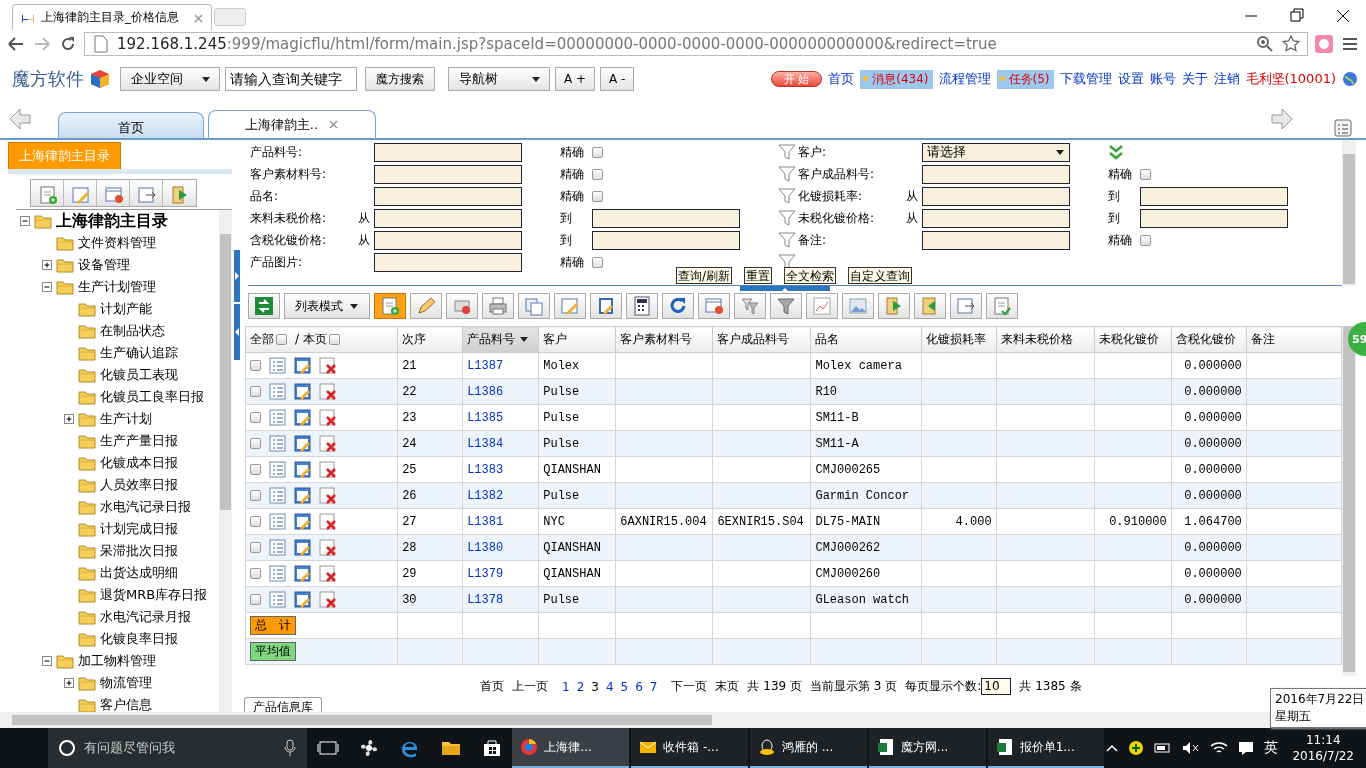 Image resolution: width=1366 pixels, height=768 pixels. What do you see at coordinates (112, 17) in the screenshot?
I see `browser-tab: 上海律韵主目录_价格信息` at bounding box center [112, 17].